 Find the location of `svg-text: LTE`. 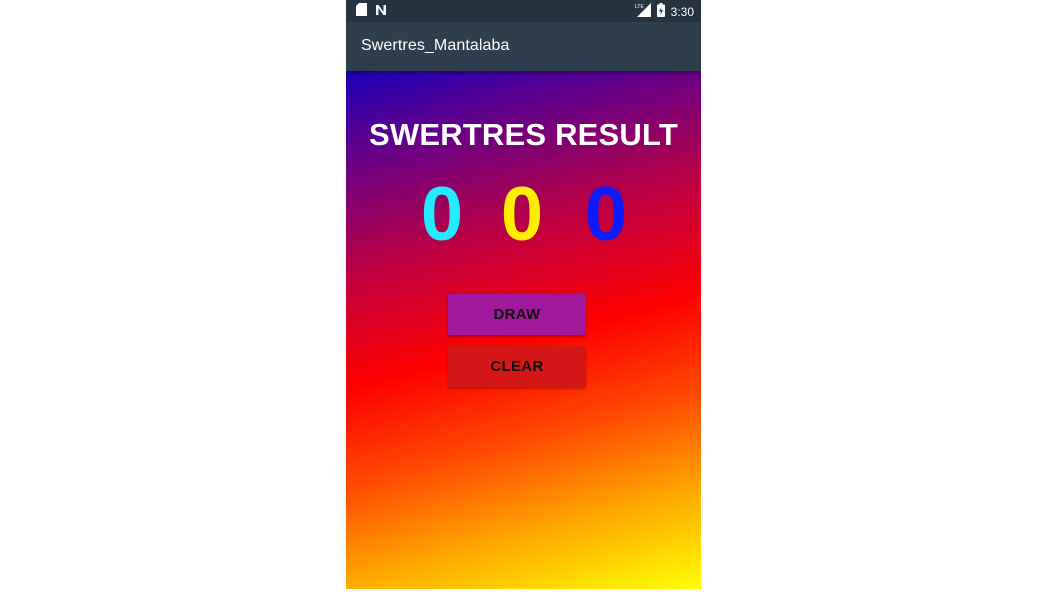

svg-text: LTE is located at coordinates (639, 7).